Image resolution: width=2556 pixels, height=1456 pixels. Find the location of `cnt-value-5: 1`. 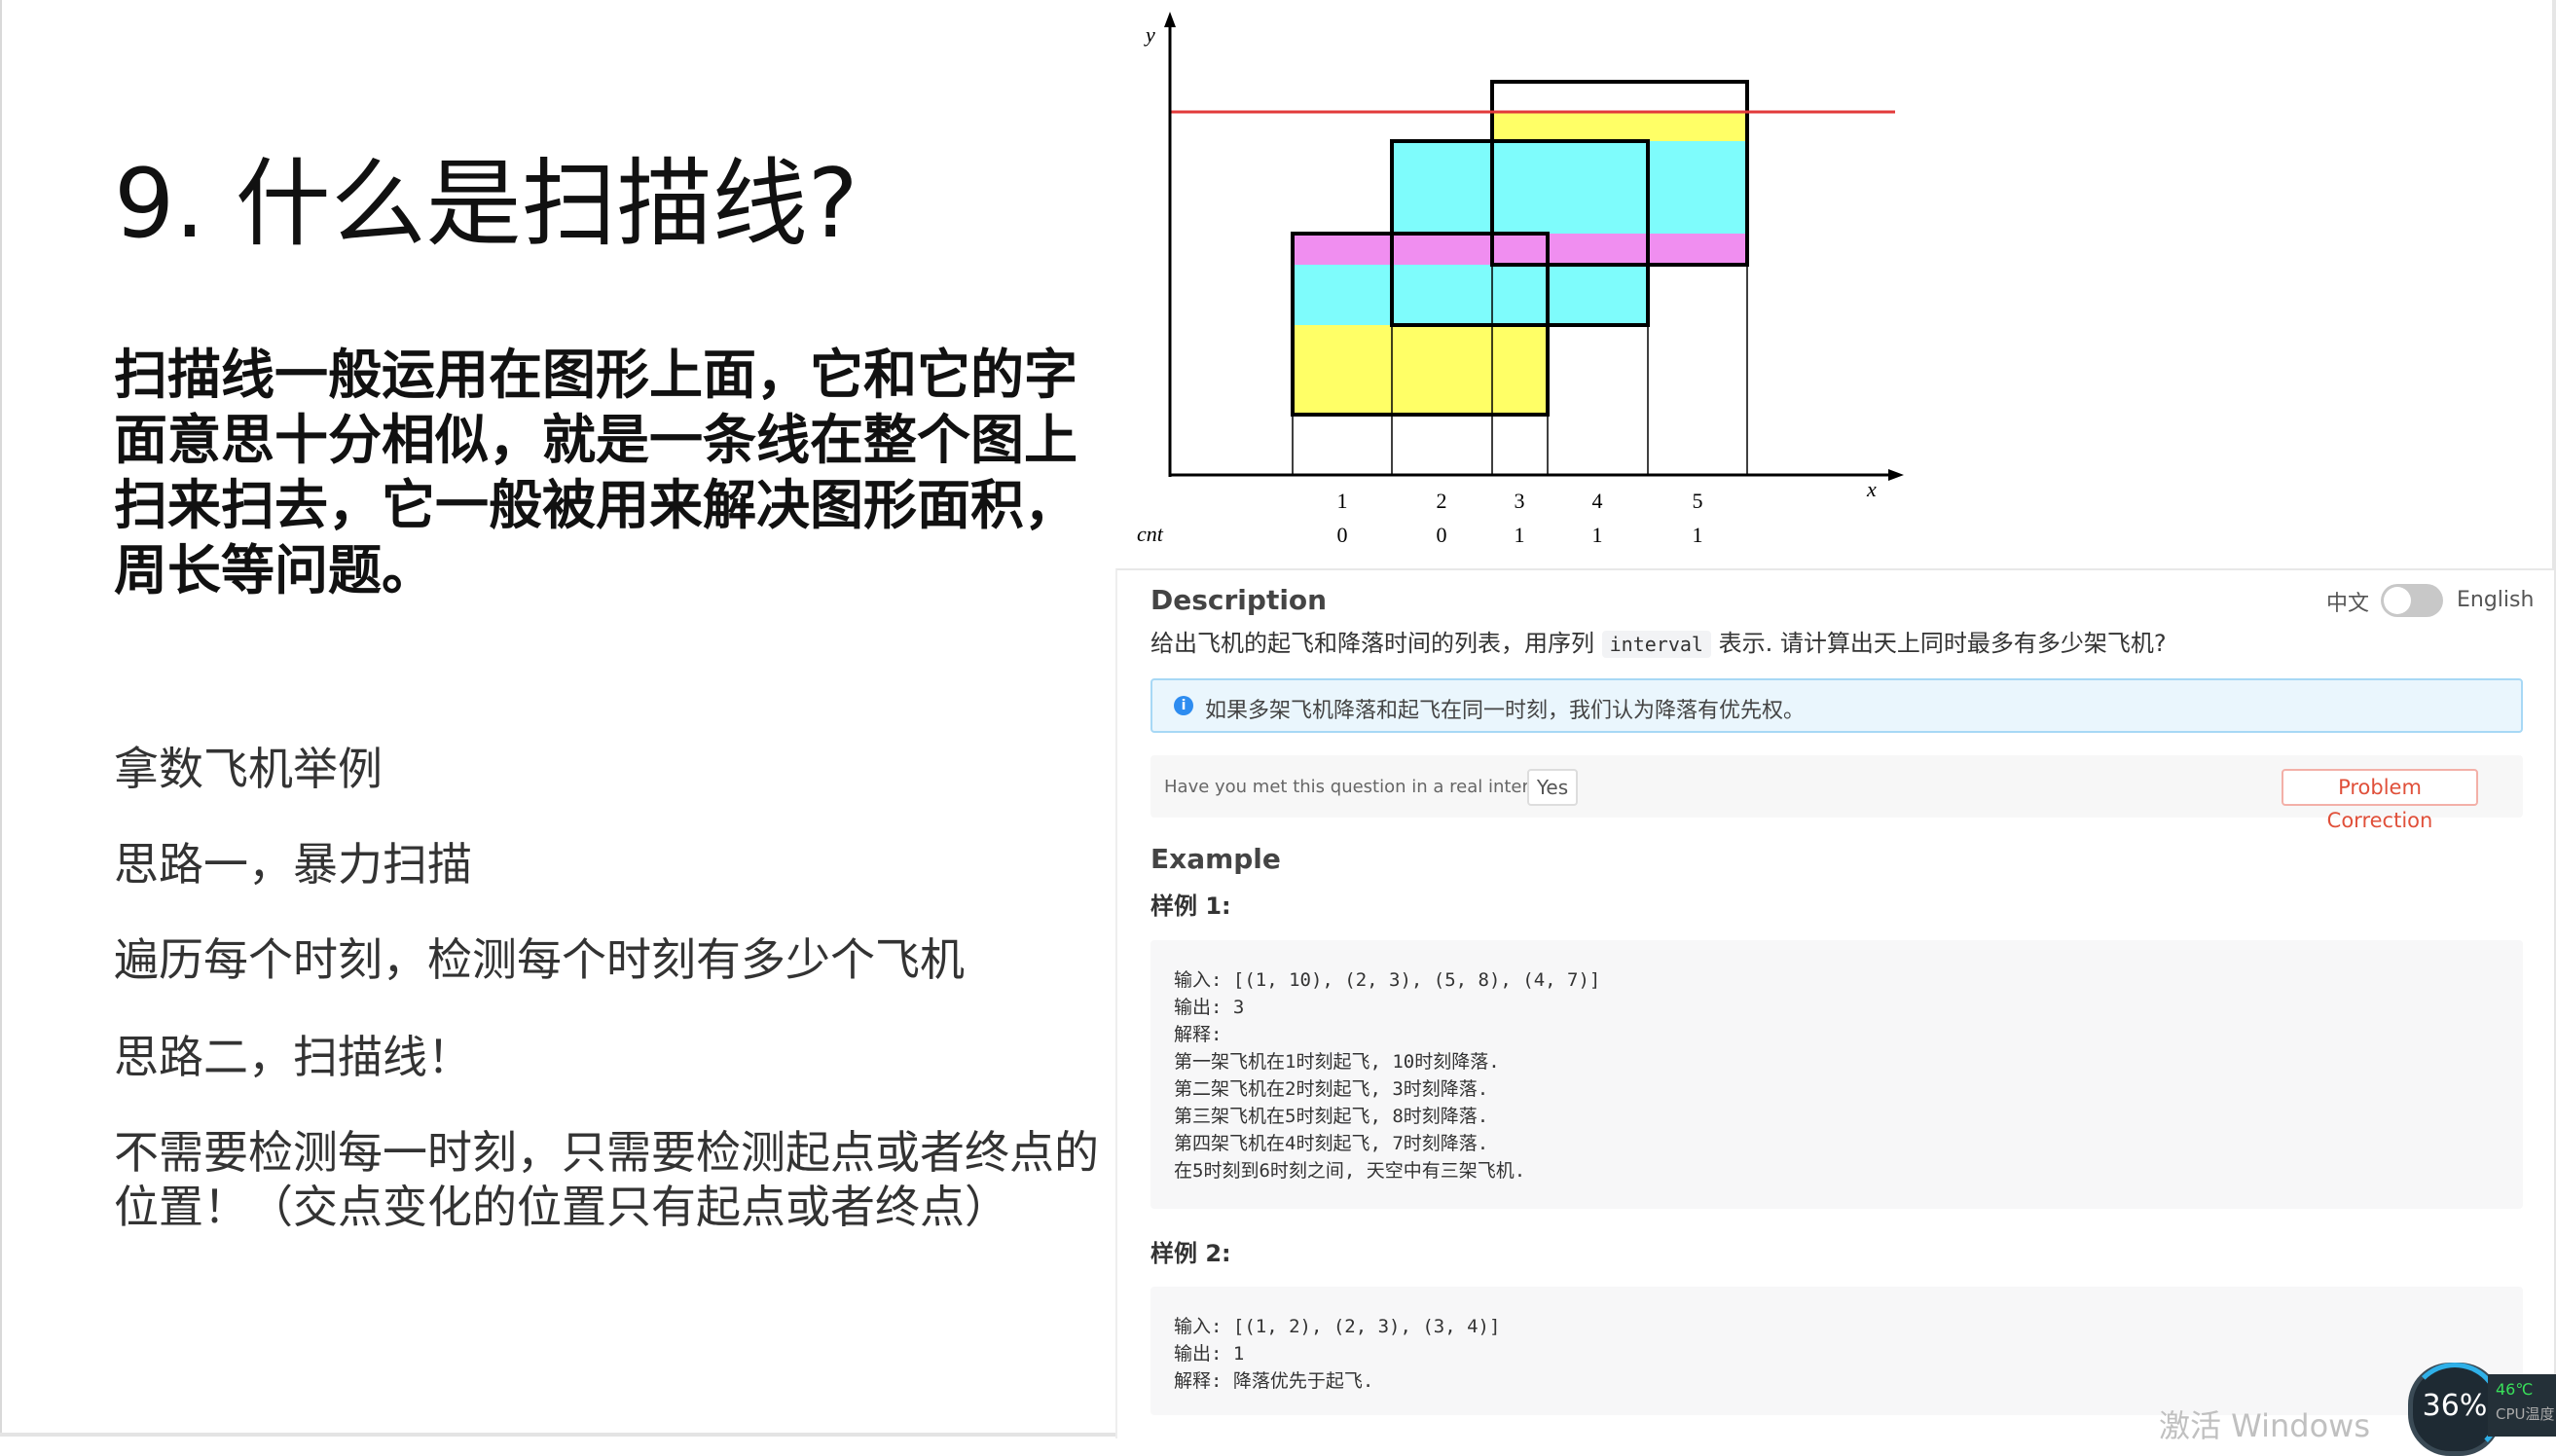

cnt-value-5: 1 is located at coordinates (1698, 535).